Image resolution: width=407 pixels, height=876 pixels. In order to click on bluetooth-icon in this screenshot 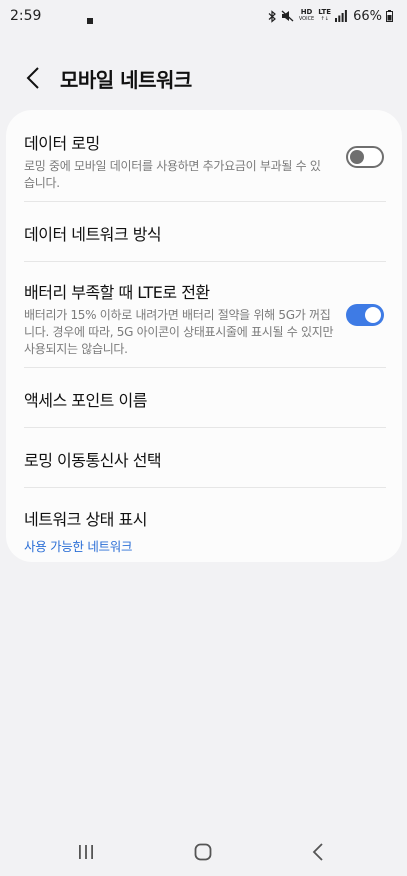, I will do `click(272, 16)`.